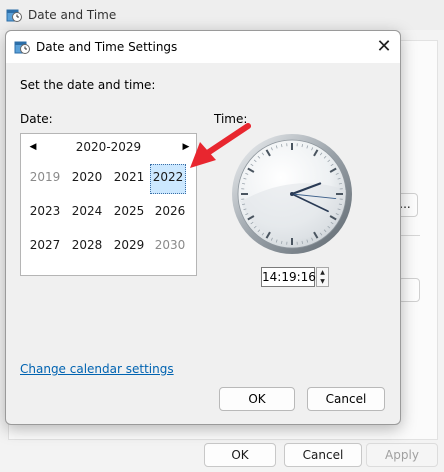  I want to click on divider, so click(410, 235).